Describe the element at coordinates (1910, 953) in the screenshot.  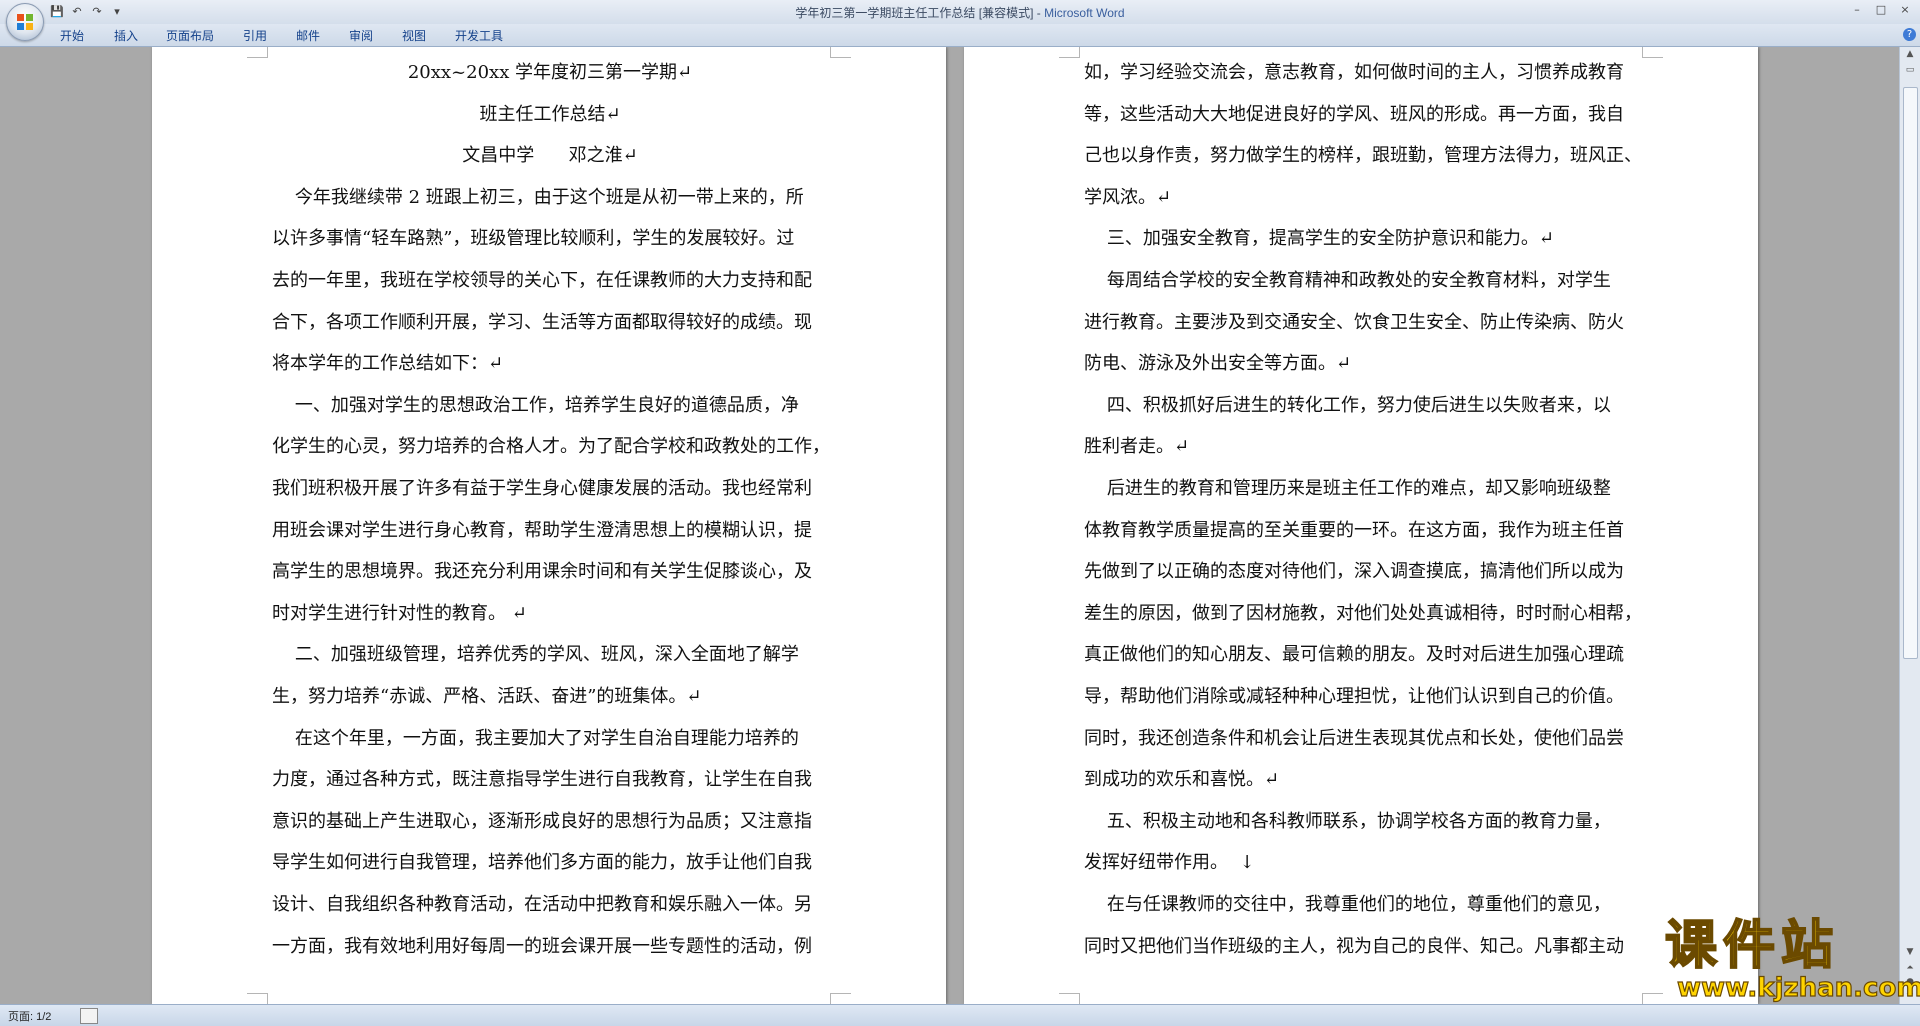
I see `scroll-down-icon: ▼` at that location.